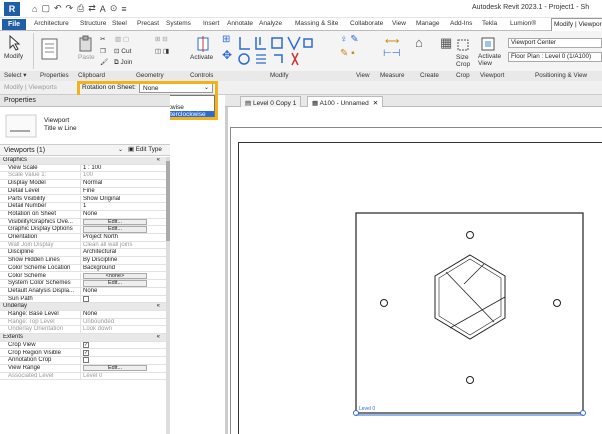 The height and width of the screenshot is (434, 602). Describe the element at coordinates (345, 101) in the screenshot. I see `tab-a100-unnamed: ▦ A100 - Unnamed ✕` at that location.